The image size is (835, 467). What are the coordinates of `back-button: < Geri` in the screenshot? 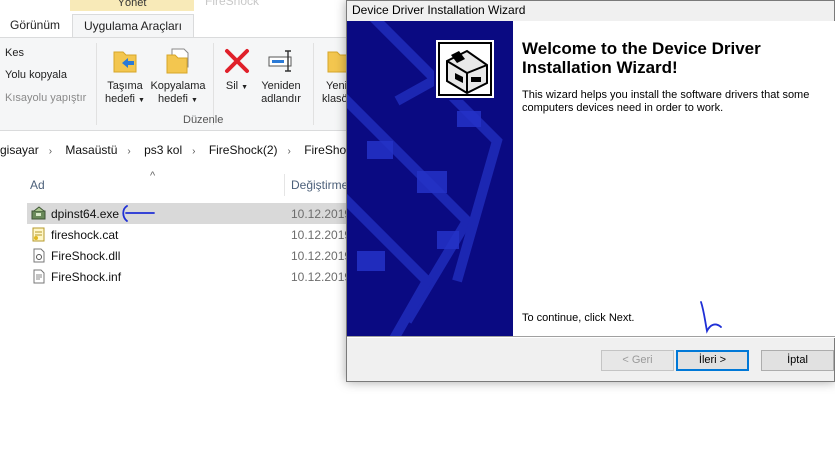 It's located at (637, 360).